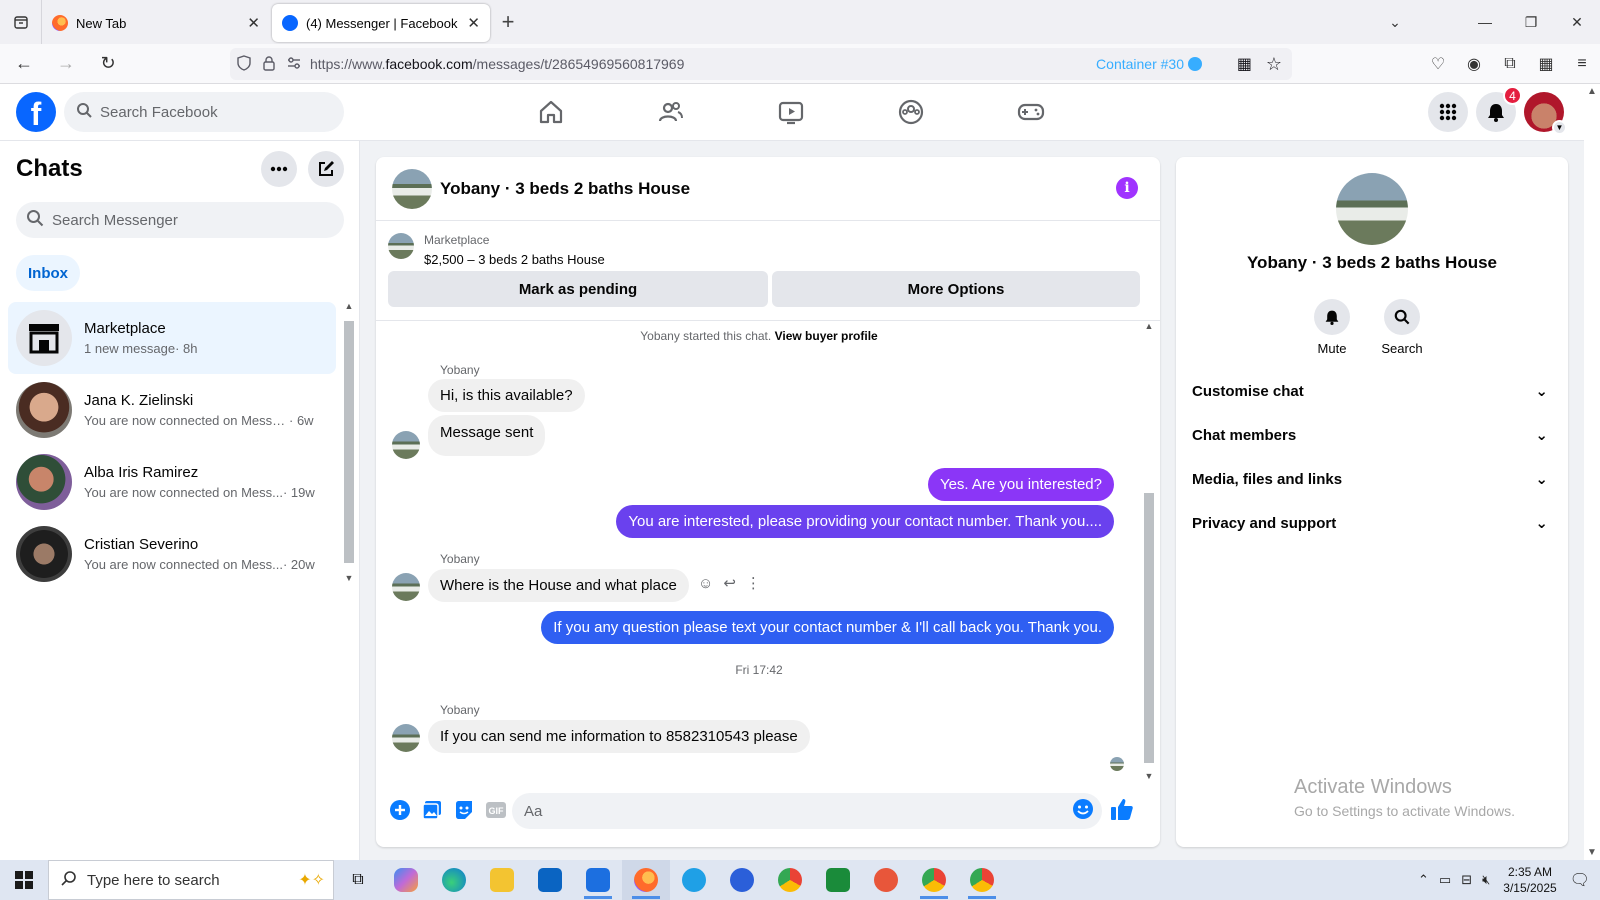  Describe the element at coordinates (36, 112) in the screenshot. I see `facebook-logo: f` at that location.